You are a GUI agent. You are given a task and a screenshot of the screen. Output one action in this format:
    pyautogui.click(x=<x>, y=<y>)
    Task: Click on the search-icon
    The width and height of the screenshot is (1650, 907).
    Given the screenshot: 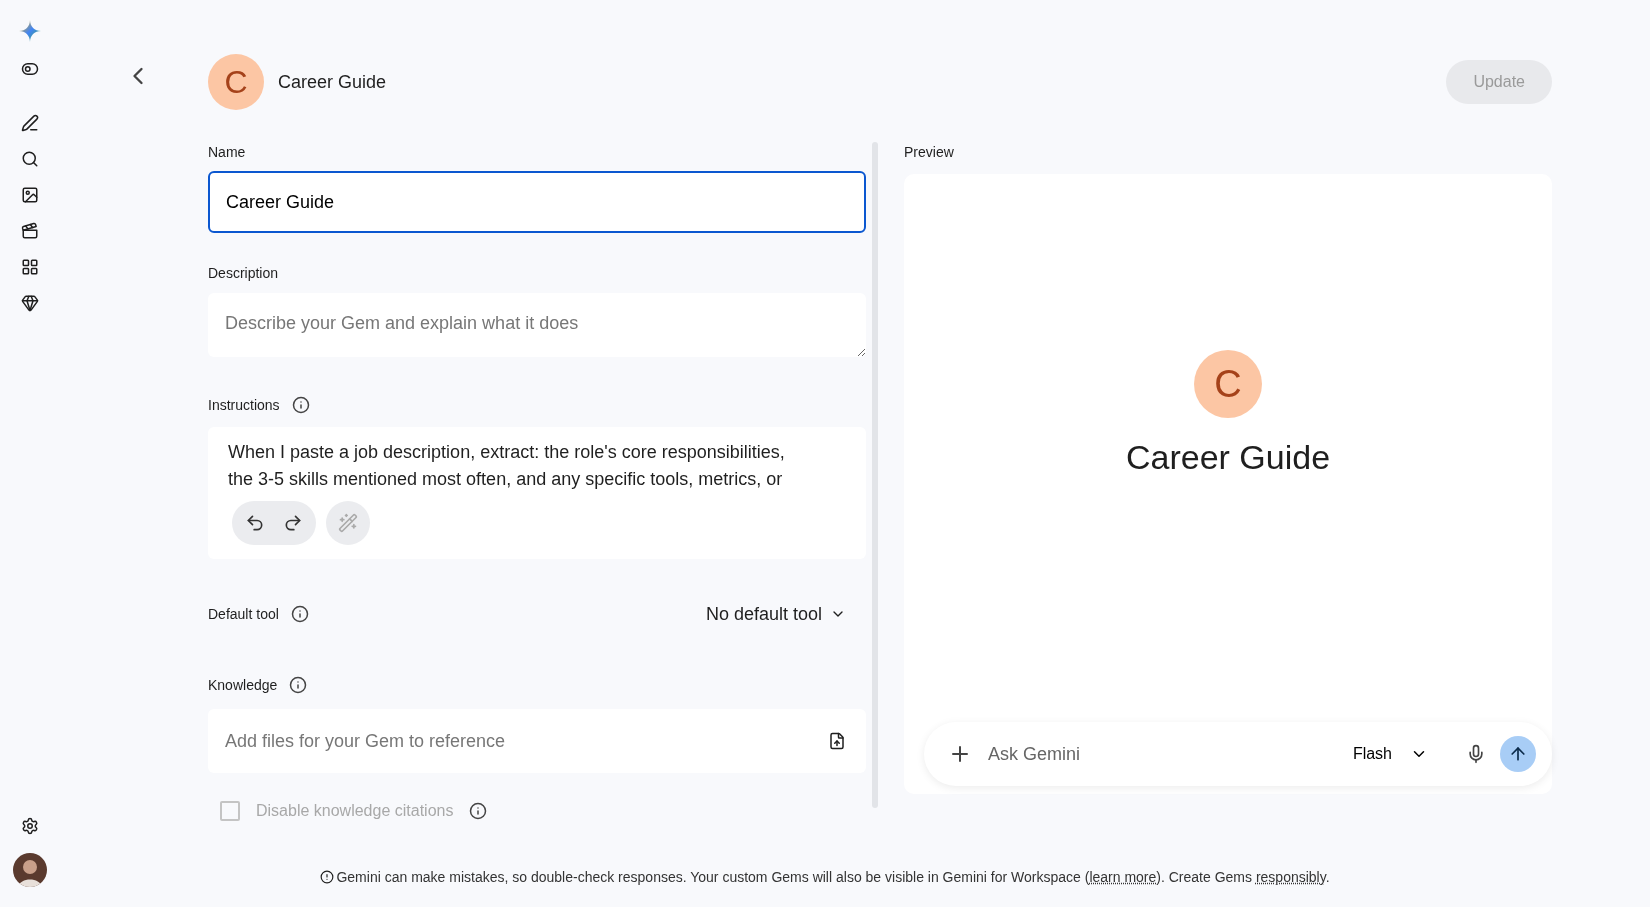 What is the action you would take?
    pyautogui.click(x=30, y=159)
    